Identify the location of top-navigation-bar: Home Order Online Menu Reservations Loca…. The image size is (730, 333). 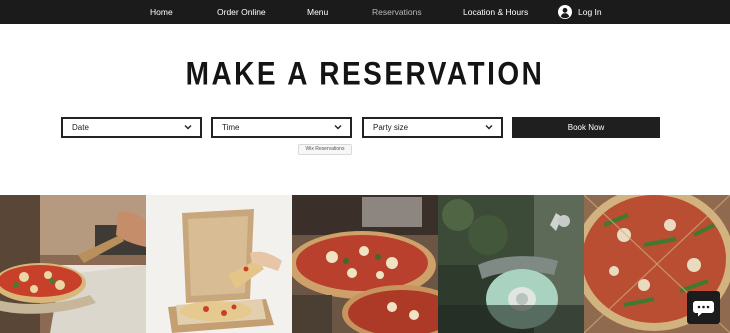
(365, 12).